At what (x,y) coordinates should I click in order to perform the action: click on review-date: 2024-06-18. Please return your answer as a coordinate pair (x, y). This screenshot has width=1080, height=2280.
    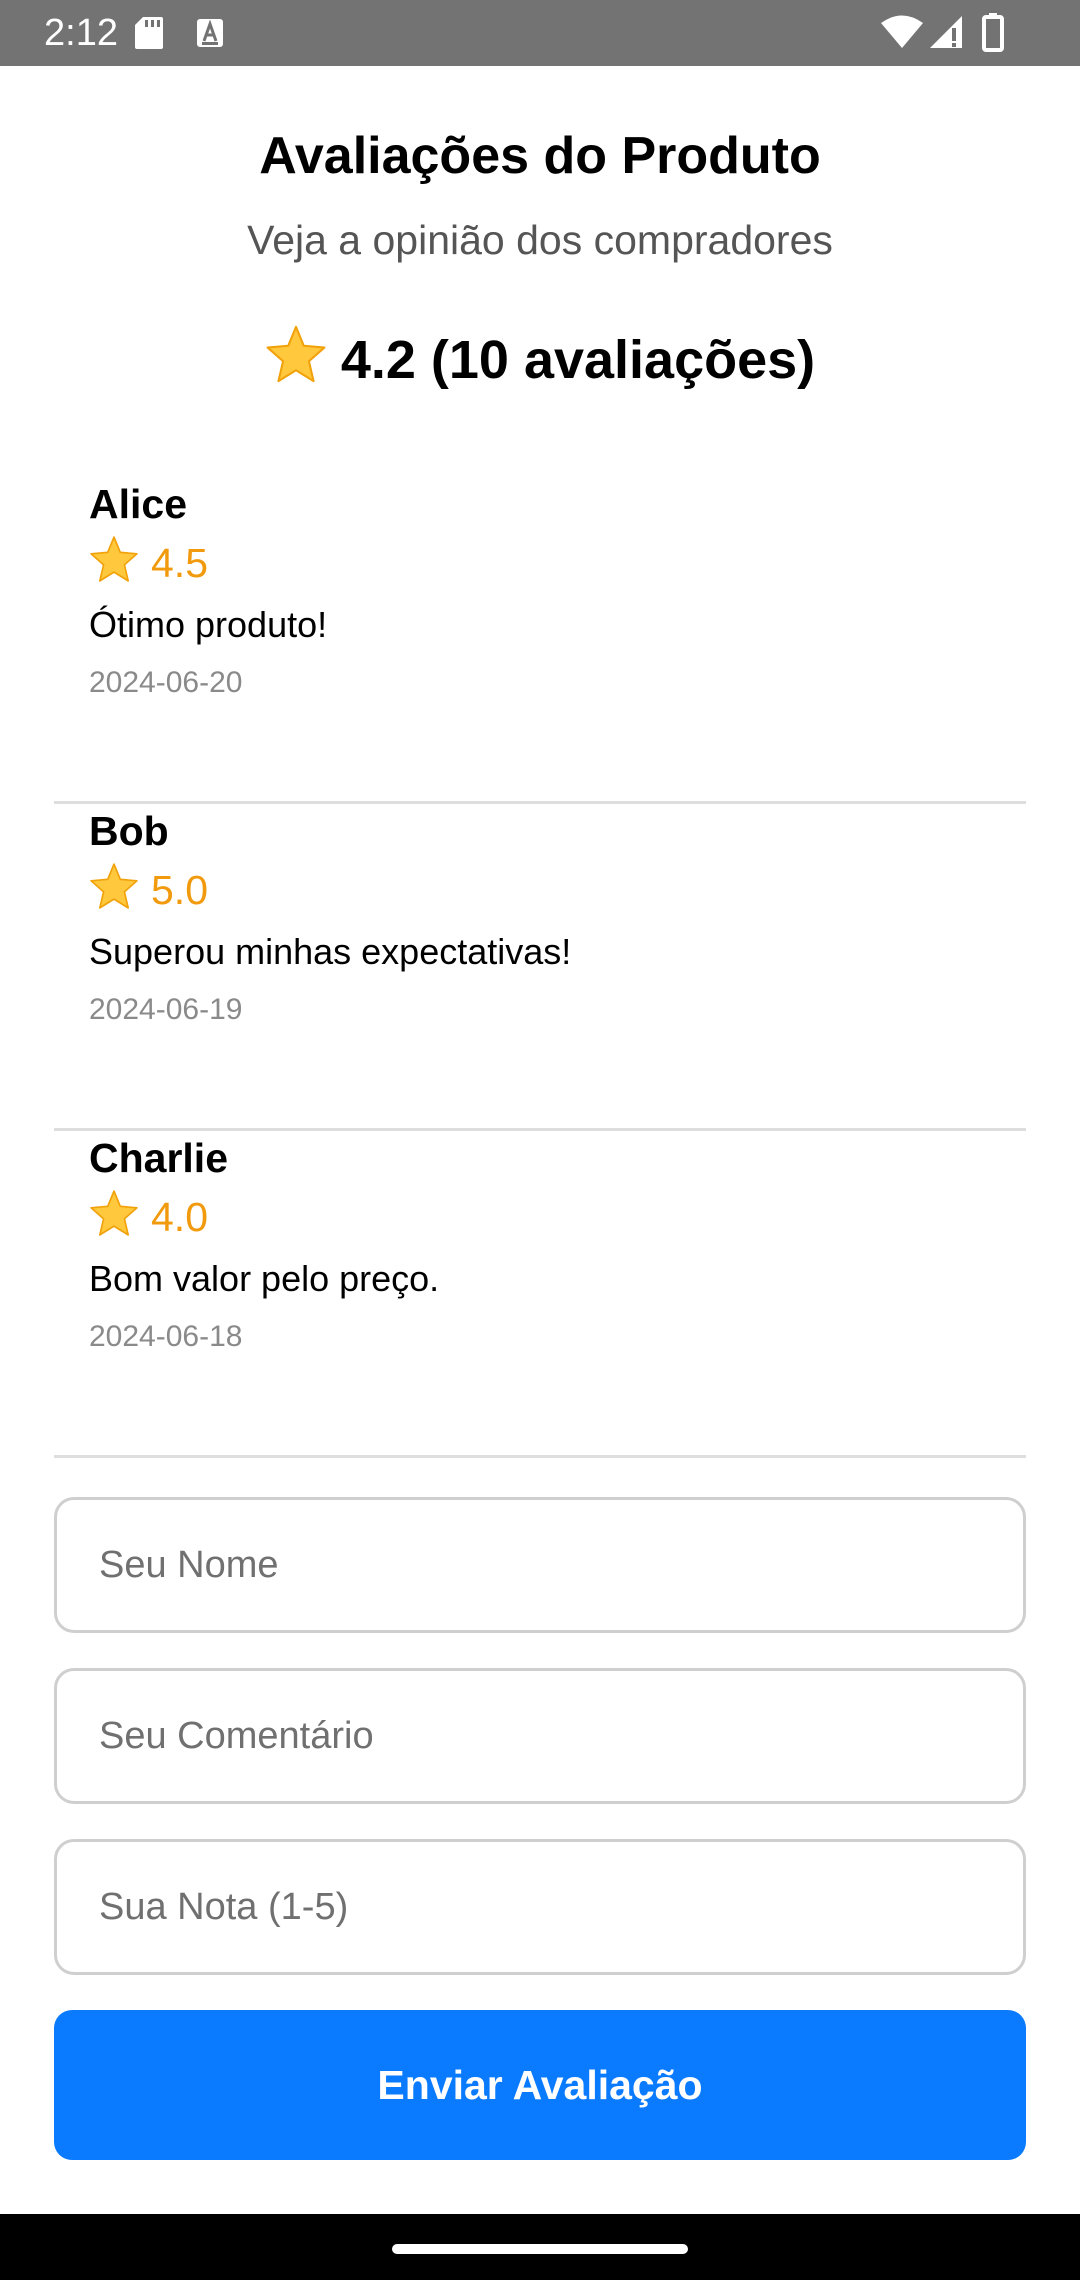
    Looking at the image, I should click on (166, 1336).